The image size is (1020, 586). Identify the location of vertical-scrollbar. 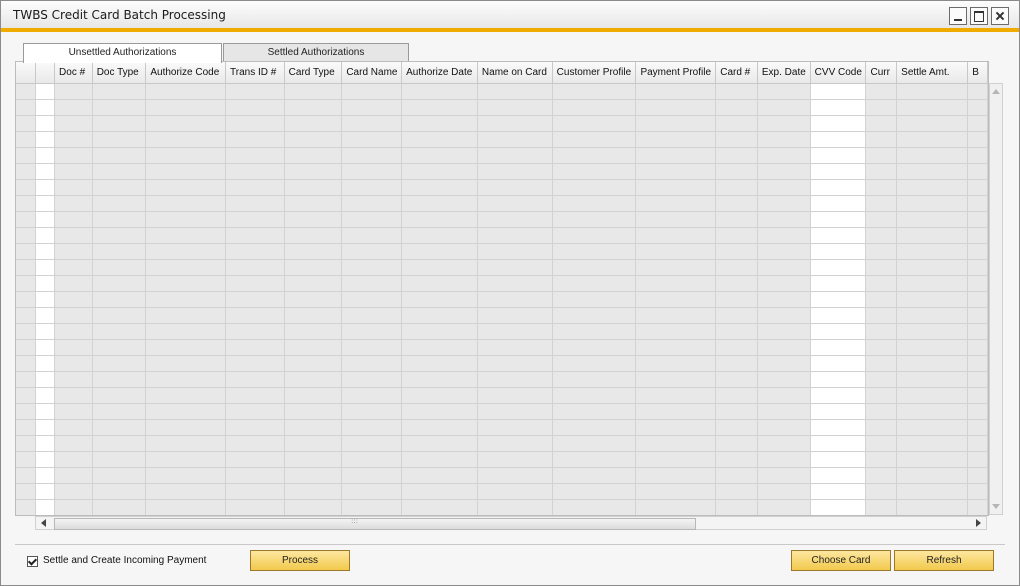
(996, 299).